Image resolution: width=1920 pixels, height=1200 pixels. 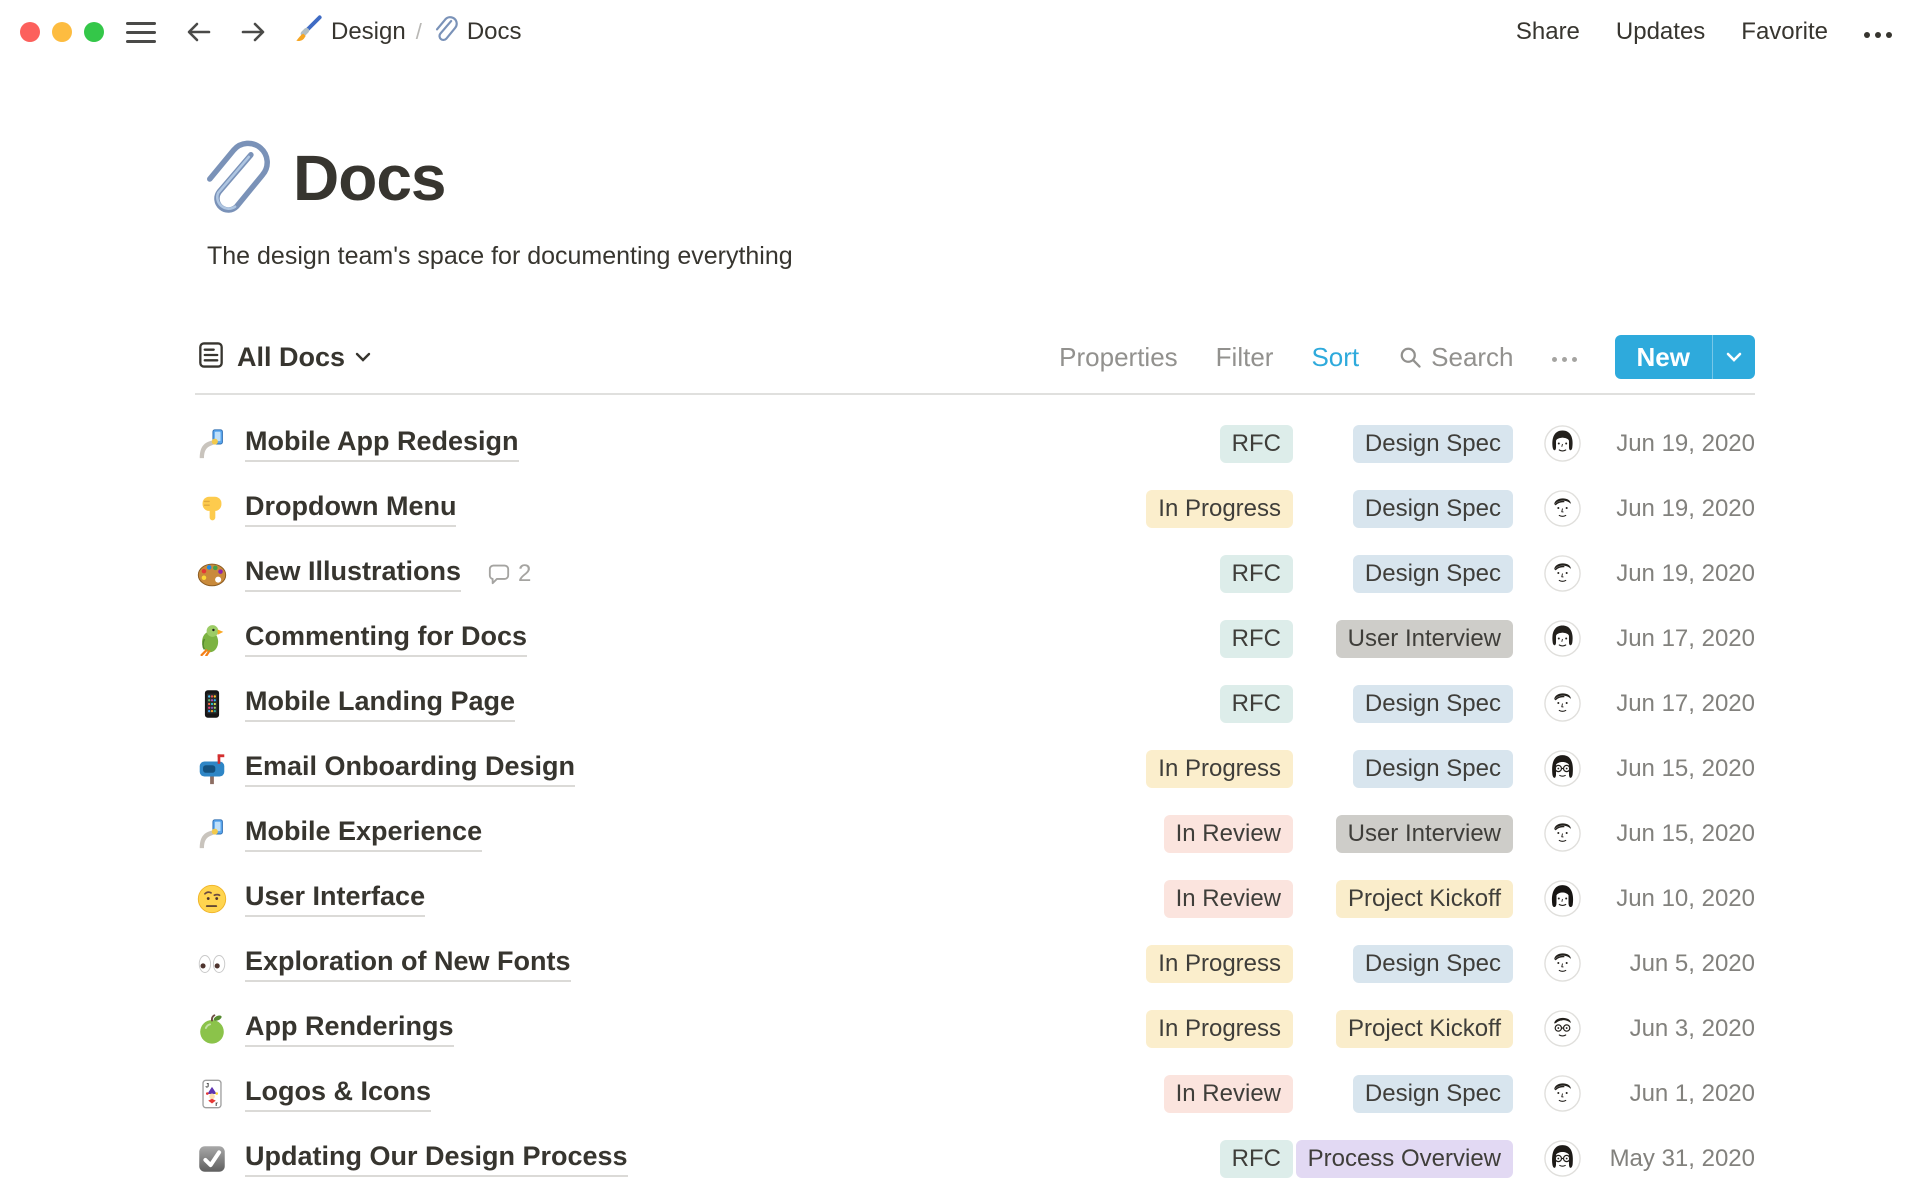 What do you see at coordinates (212, 1159) in the screenshot?
I see `checkmark-icon` at bounding box center [212, 1159].